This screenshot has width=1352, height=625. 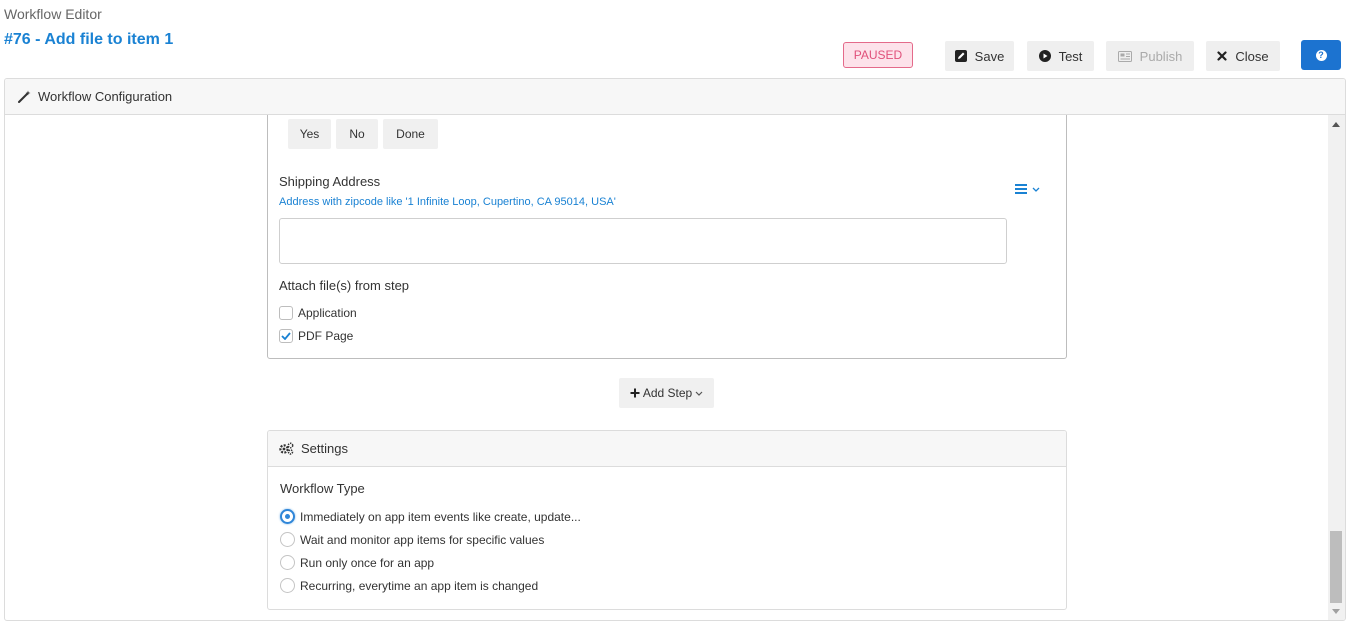 I want to click on wait-monitor-radio, so click(x=287, y=539).